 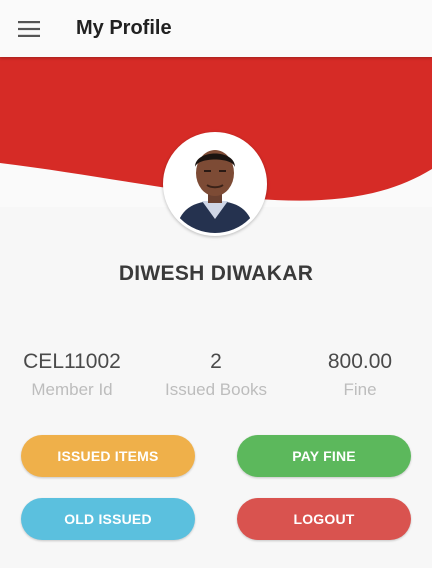 What do you see at coordinates (216, 389) in the screenshot?
I see `issued-books-label: Issued Books` at bounding box center [216, 389].